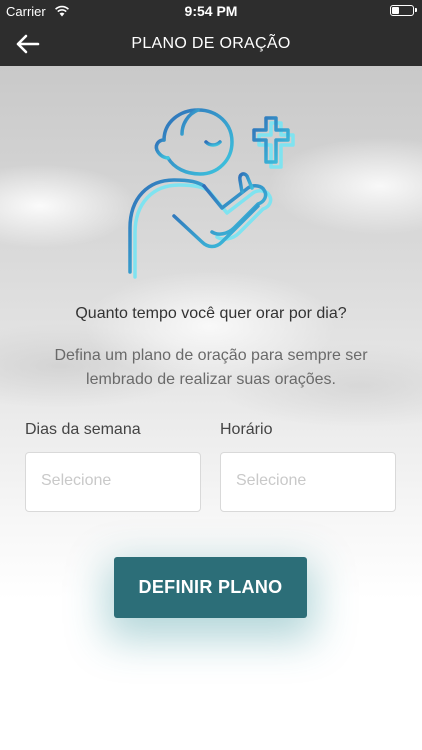 The width and height of the screenshot is (422, 750). I want to click on praying-person-cross-icon, so click(213, 190).